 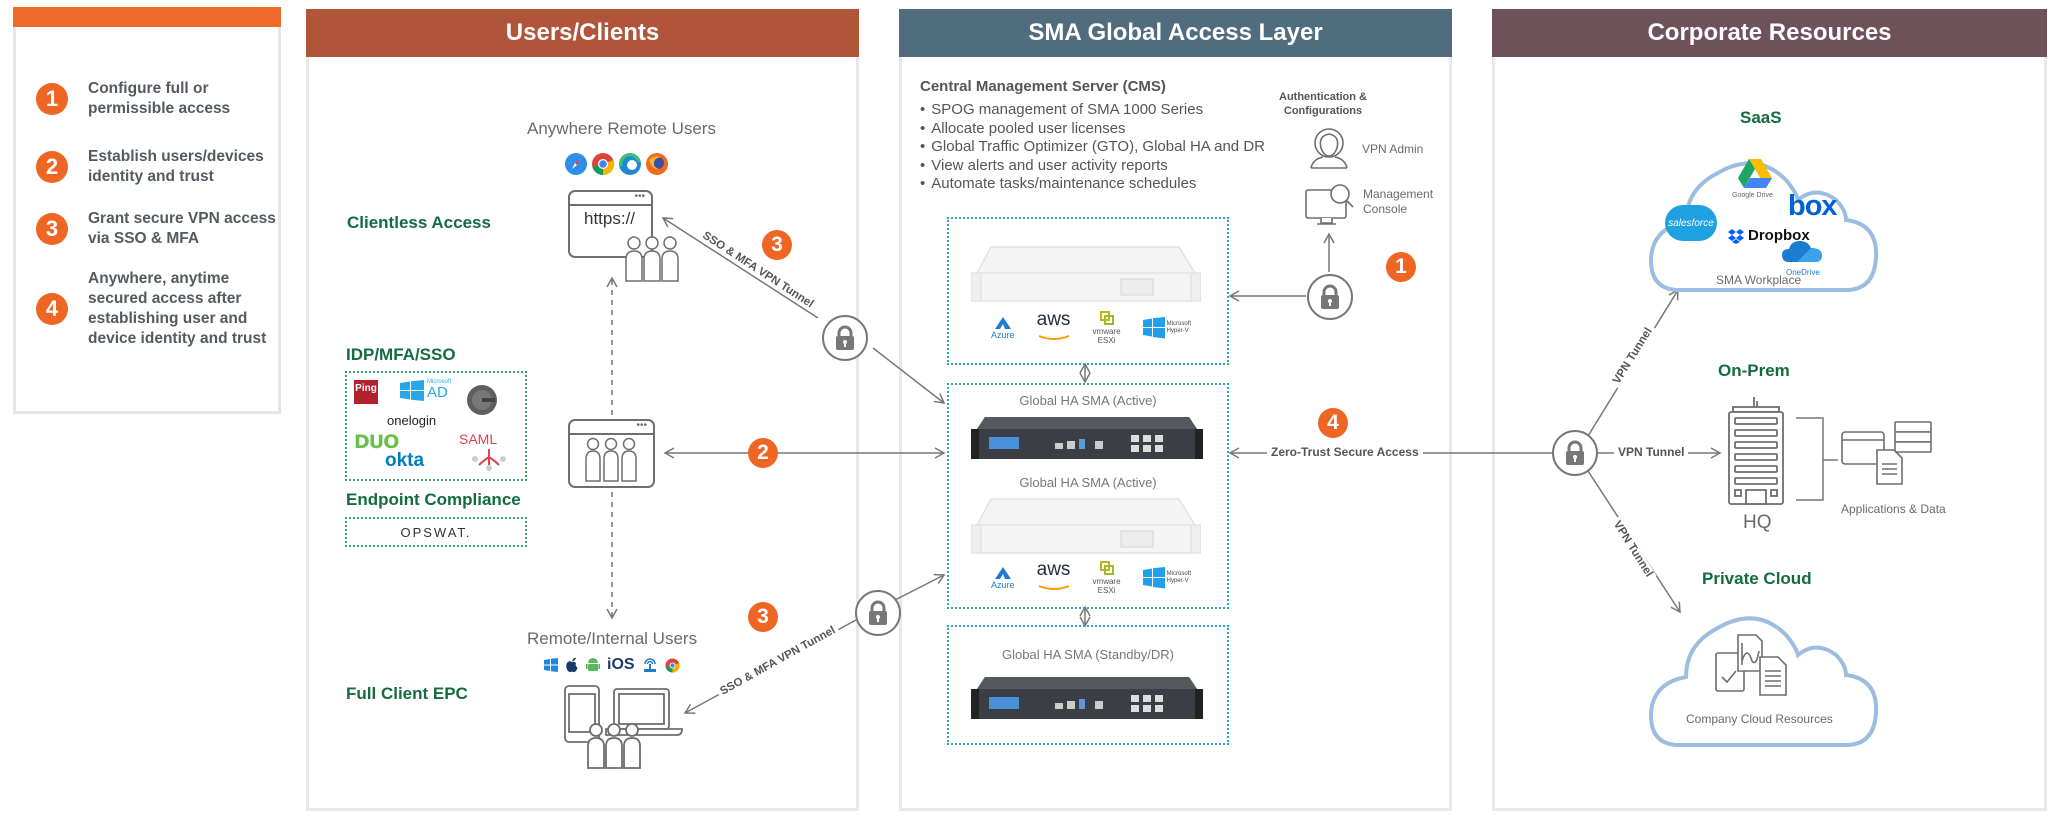 What do you see at coordinates (419, 222) in the screenshot?
I see `clientless-access-label: Clientless Access` at bounding box center [419, 222].